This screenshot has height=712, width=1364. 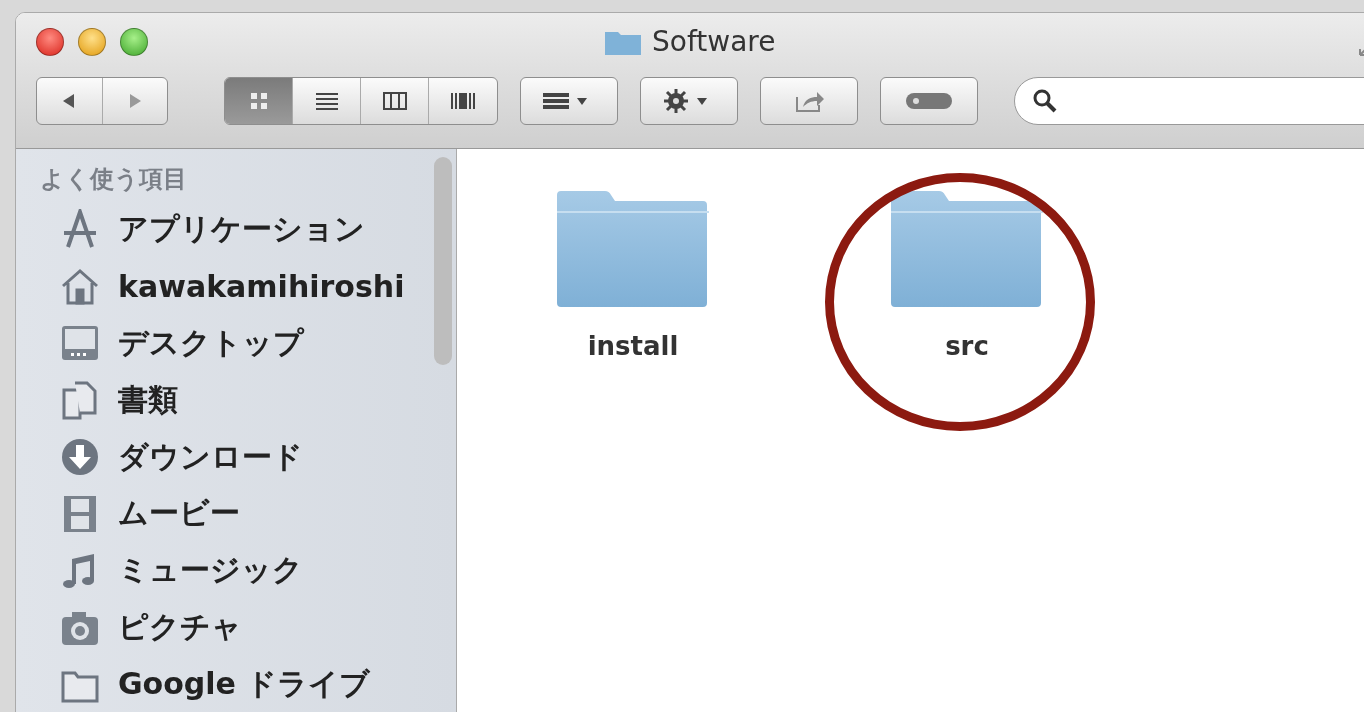 What do you see at coordinates (237, 514) in the screenshot?
I see `sidebar-item: ムービー` at bounding box center [237, 514].